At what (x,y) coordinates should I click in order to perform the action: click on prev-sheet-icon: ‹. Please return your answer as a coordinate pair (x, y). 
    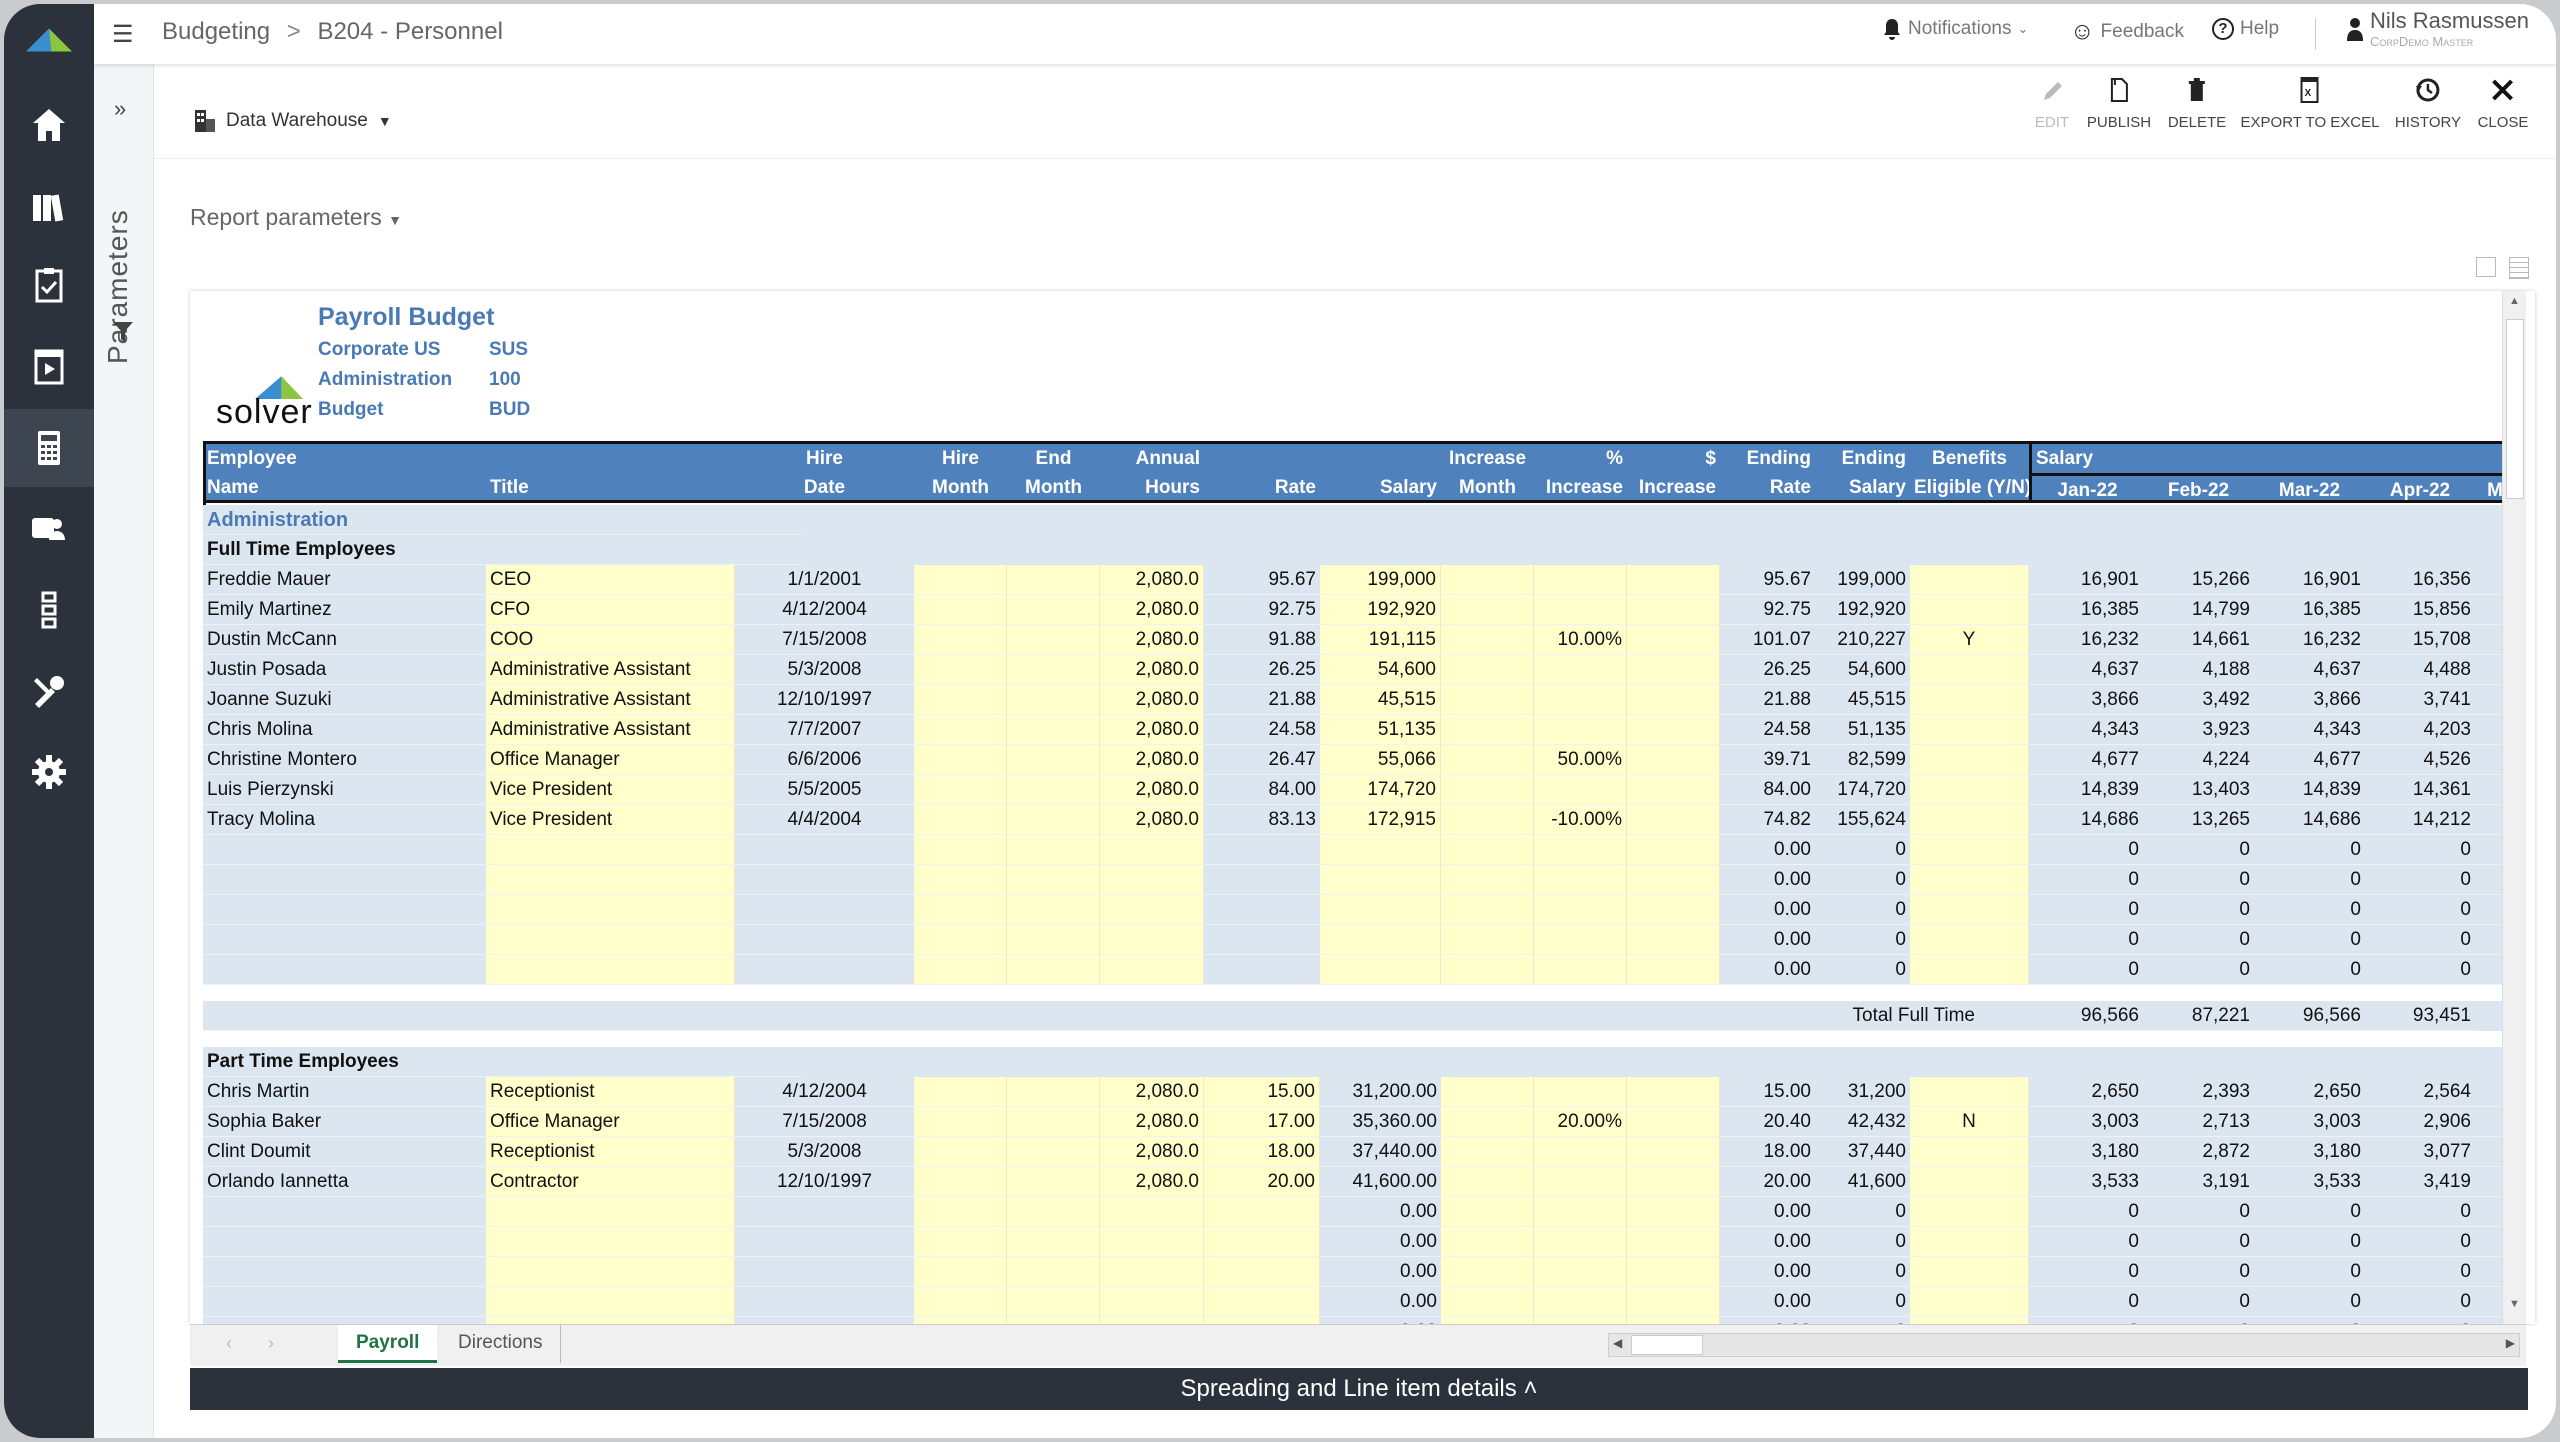
    Looking at the image, I should click on (229, 1343).